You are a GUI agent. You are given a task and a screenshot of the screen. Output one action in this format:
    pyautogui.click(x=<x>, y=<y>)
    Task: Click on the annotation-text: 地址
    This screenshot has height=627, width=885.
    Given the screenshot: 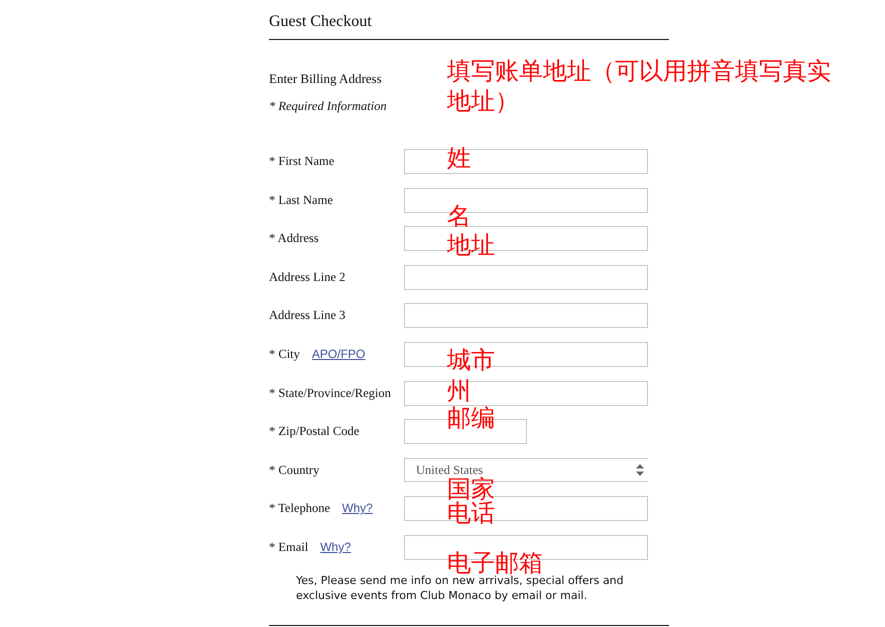 What is the action you would take?
    pyautogui.click(x=471, y=244)
    